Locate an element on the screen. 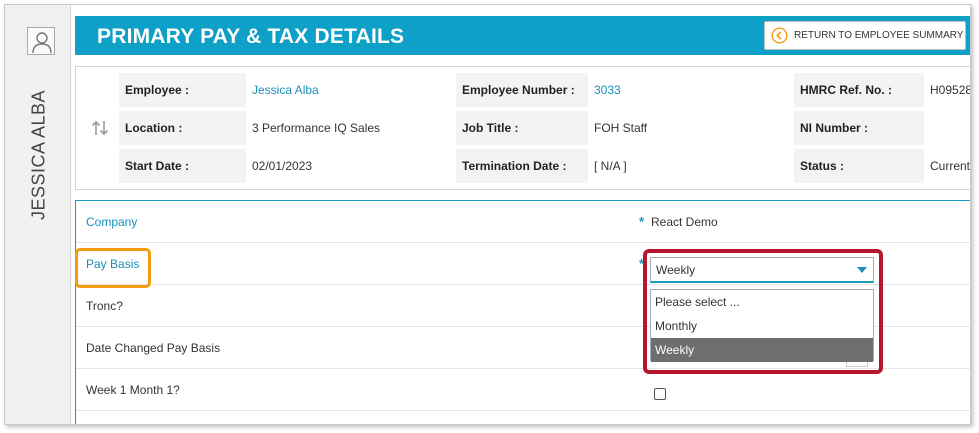 The height and width of the screenshot is (433, 979). week1-month1-label: Week 1 Month 1? is located at coordinates (133, 390).